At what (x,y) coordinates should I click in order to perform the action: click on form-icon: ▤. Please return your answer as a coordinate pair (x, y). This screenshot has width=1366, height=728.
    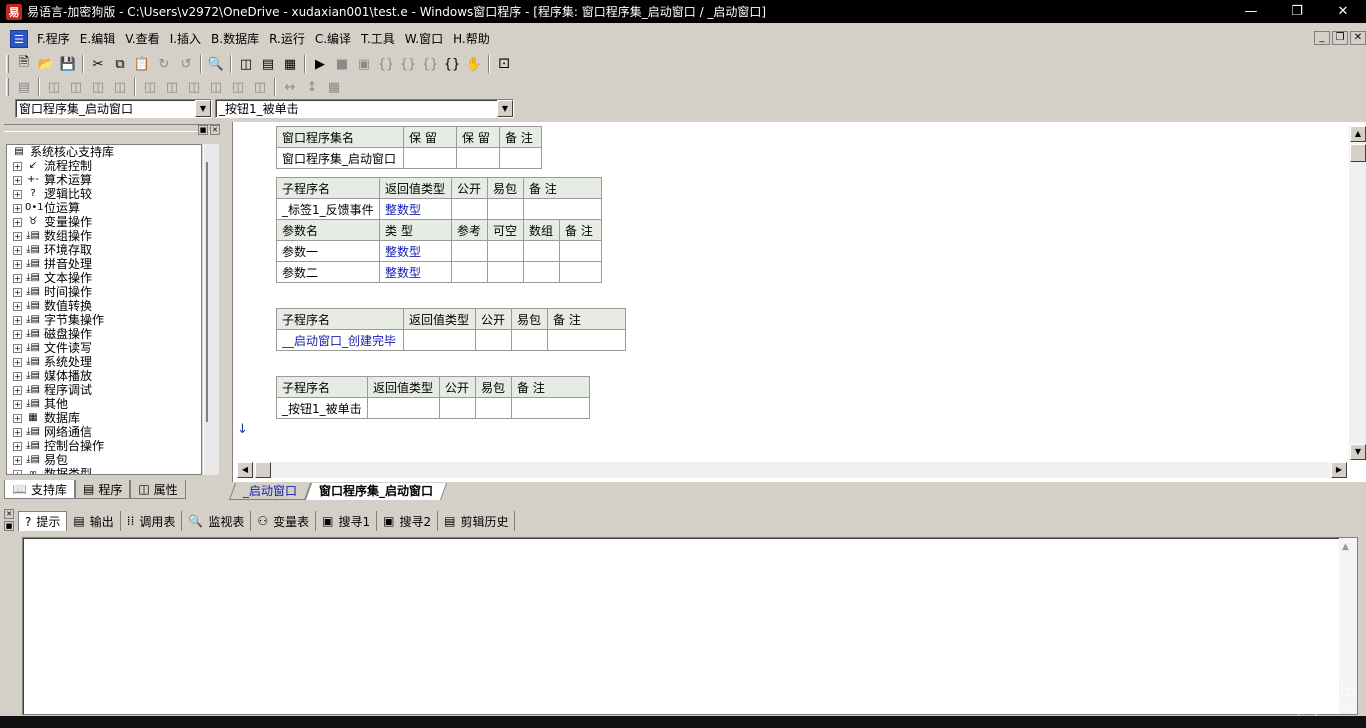
    Looking at the image, I should click on (24, 87).